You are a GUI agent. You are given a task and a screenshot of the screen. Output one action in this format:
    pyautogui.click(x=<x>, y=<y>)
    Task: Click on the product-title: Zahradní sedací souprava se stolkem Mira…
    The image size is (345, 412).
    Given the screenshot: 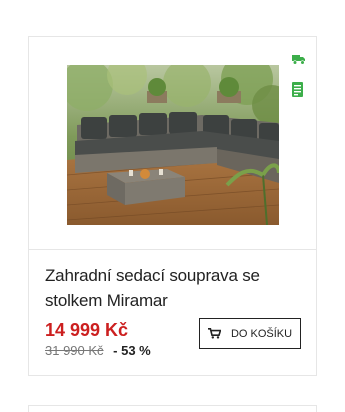 What is the action you would take?
    pyautogui.click(x=170, y=288)
    